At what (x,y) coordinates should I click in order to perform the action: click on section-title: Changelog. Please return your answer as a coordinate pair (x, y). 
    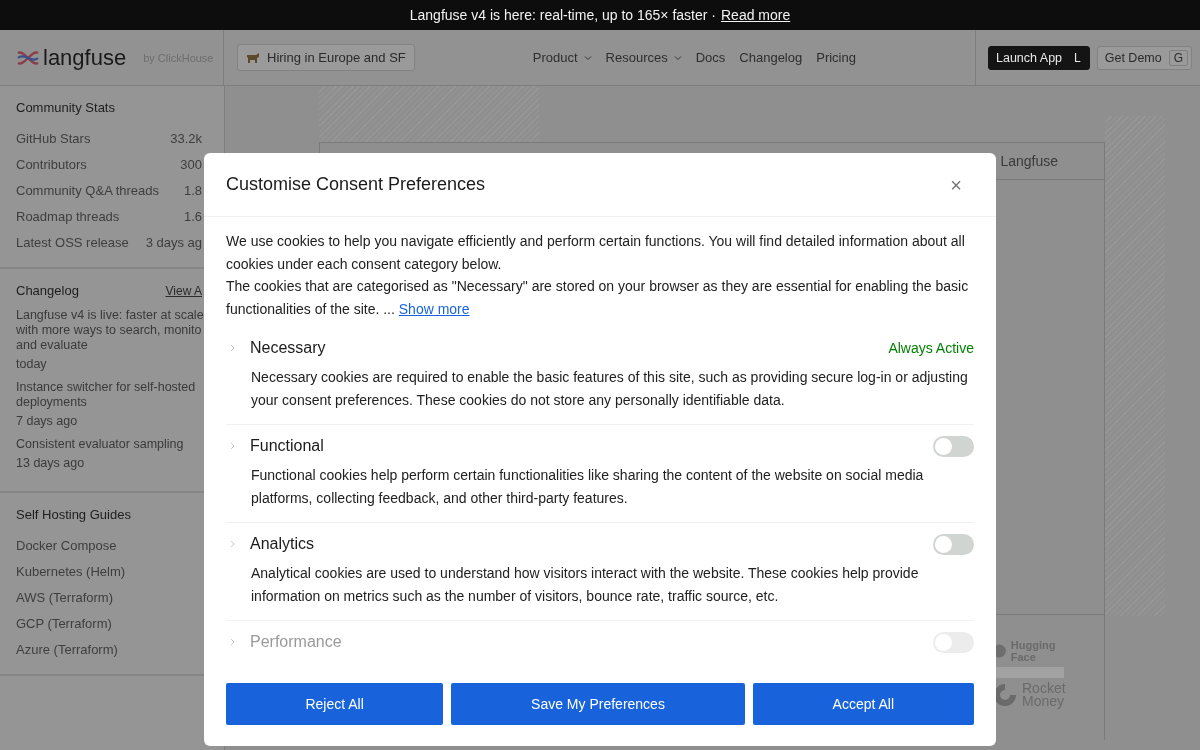
    Looking at the image, I should click on (47, 290).